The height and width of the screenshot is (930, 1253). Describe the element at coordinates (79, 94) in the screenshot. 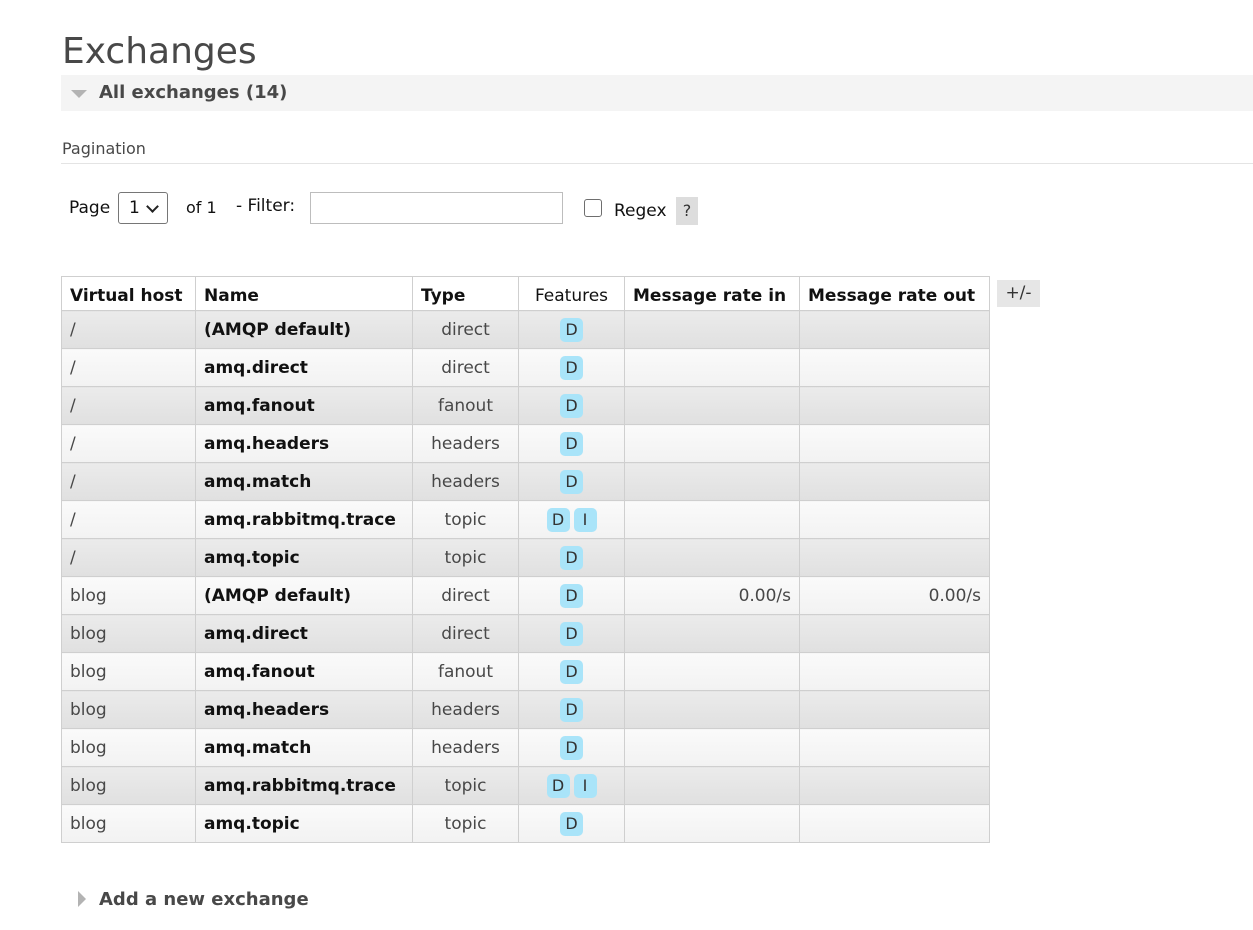

I see `collapse-triangle-icon` at that location.